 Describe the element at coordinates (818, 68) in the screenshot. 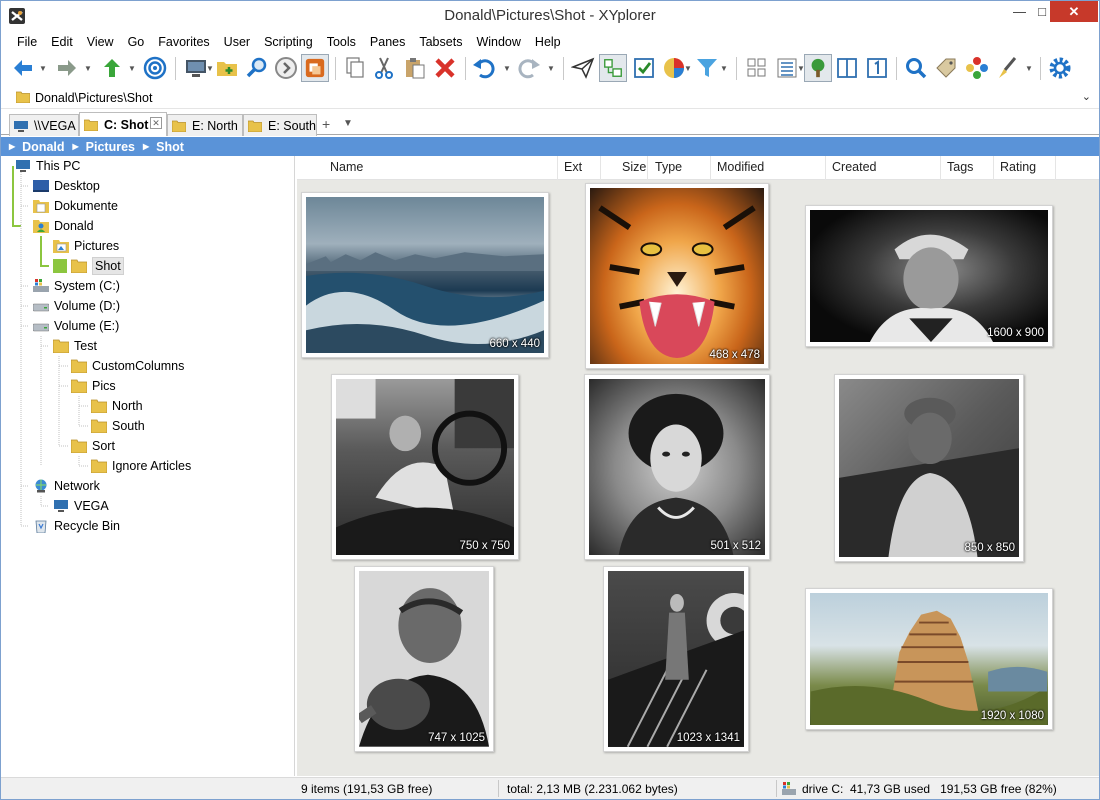

I see `tree-button` at that location.